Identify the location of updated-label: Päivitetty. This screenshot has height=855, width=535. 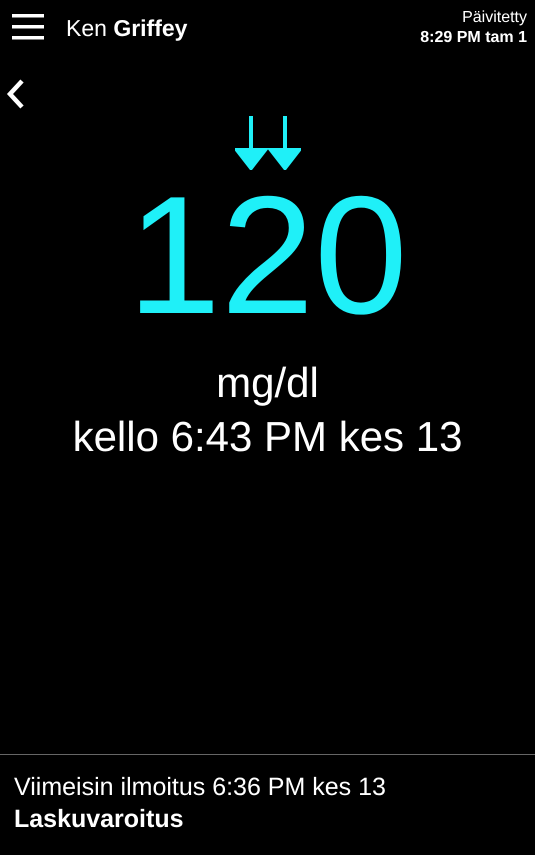
(494, 18).